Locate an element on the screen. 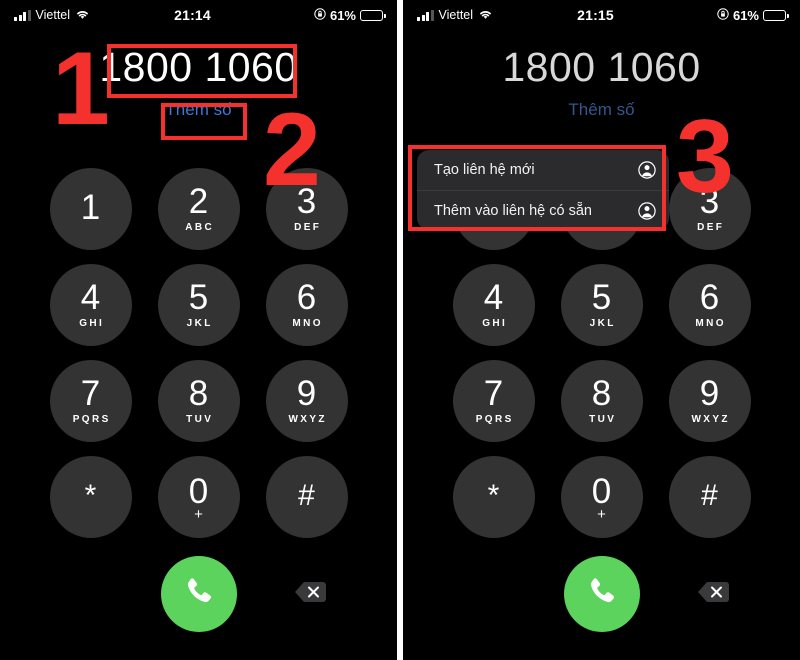 Image resolution: width=800 pixels, height=660 pixels. key-digit: 1 is located at coordinates (90, 207).